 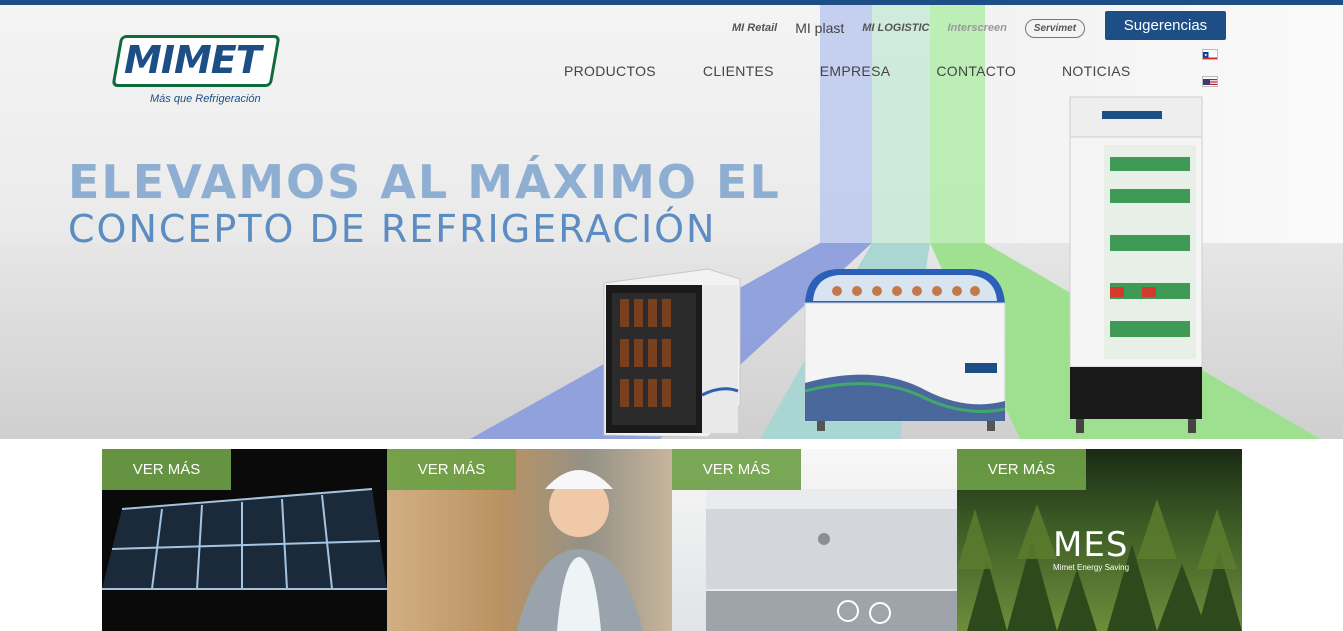 What do you see at coordinates (672, 353) in the screenshot?
I see `product-bottle-cooler-image` at bounding box center [672, 353].